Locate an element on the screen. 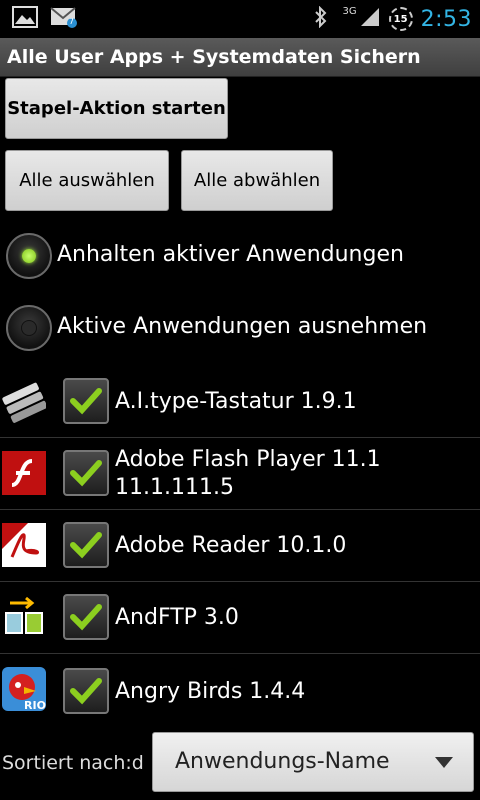 This screenshot has height=800, width=480. chevron-down-icon is located at coordinates (444, 762).